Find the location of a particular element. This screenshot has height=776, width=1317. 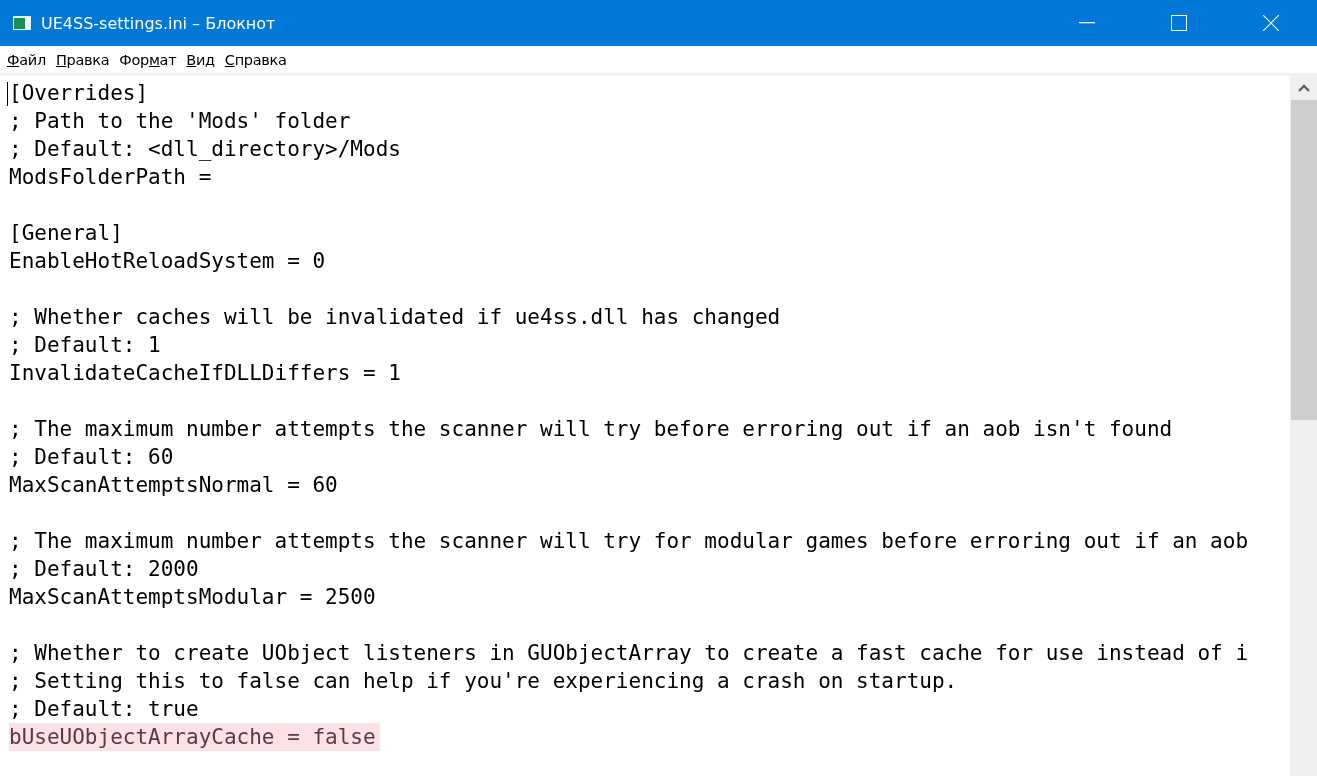

menu-item: Справка is located at coordinates (255, 59).